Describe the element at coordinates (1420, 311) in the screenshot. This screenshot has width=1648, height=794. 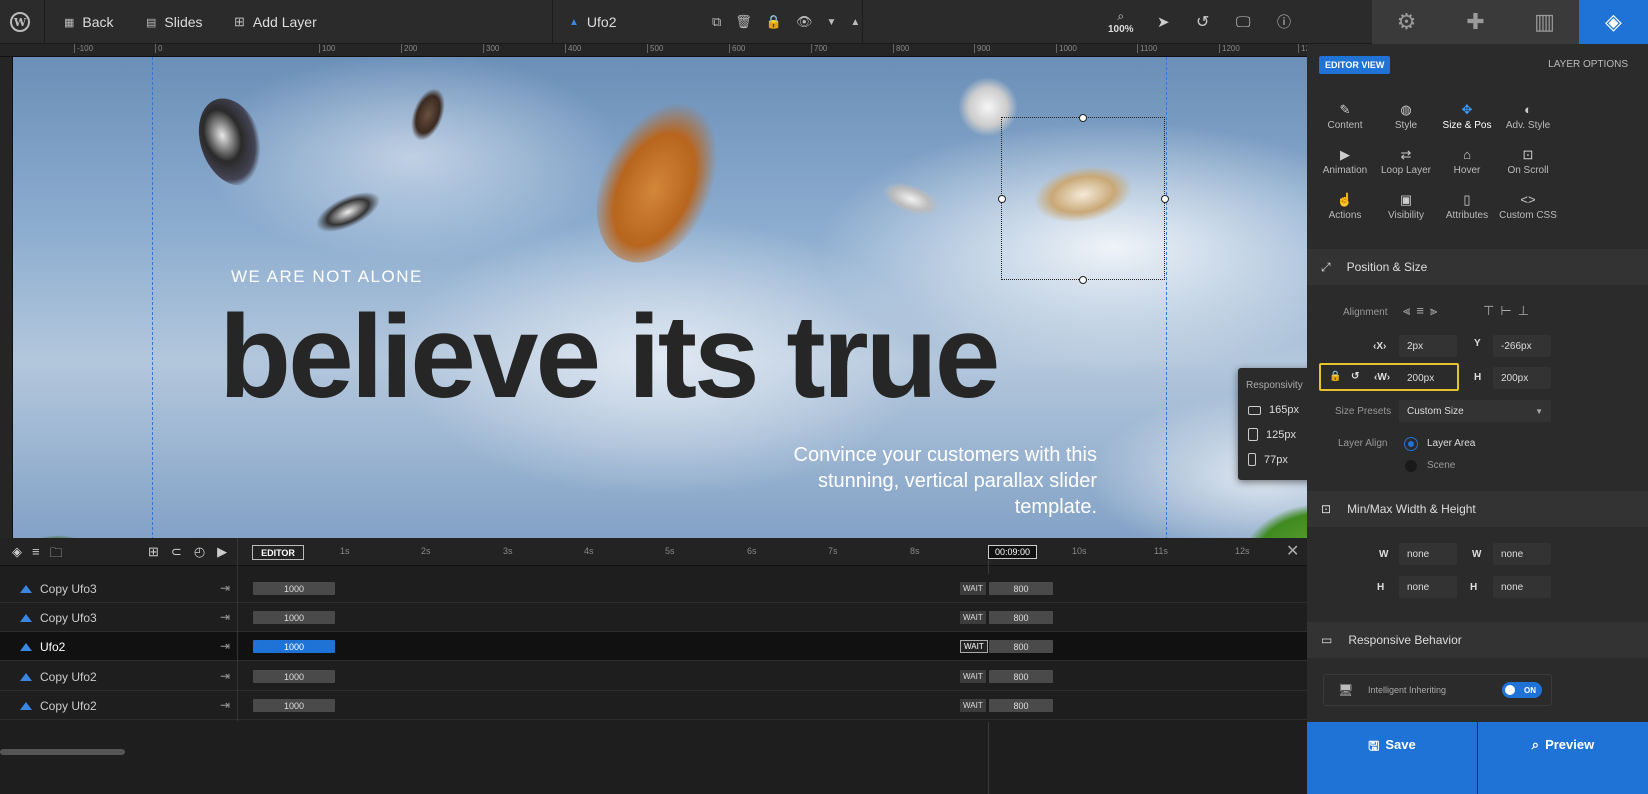
I see `align-center-icon: ≡` at that location.